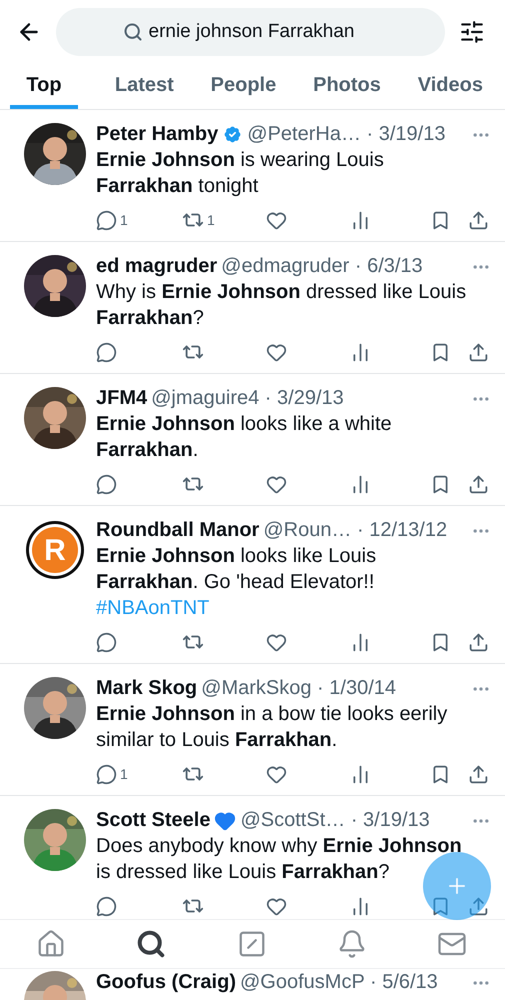 The width and height of the screenshot is (505, 1000). Describe the element at coordinates (279, 859) in the screenshot. I see `tweet-text: Does anybody know why Ernie Johnson is dressed like Louis Farrakhan?` at that location.